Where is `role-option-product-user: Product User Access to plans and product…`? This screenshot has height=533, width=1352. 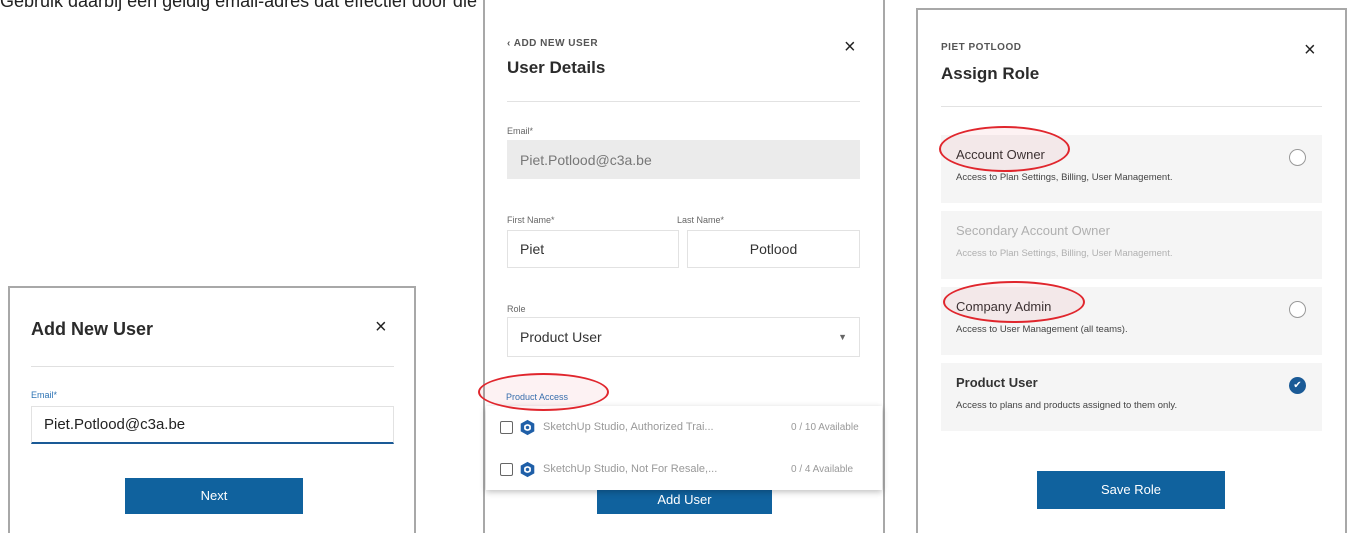
role-option-product-user: Product User Access to plans and product… is located at coordinates (1131, 397).